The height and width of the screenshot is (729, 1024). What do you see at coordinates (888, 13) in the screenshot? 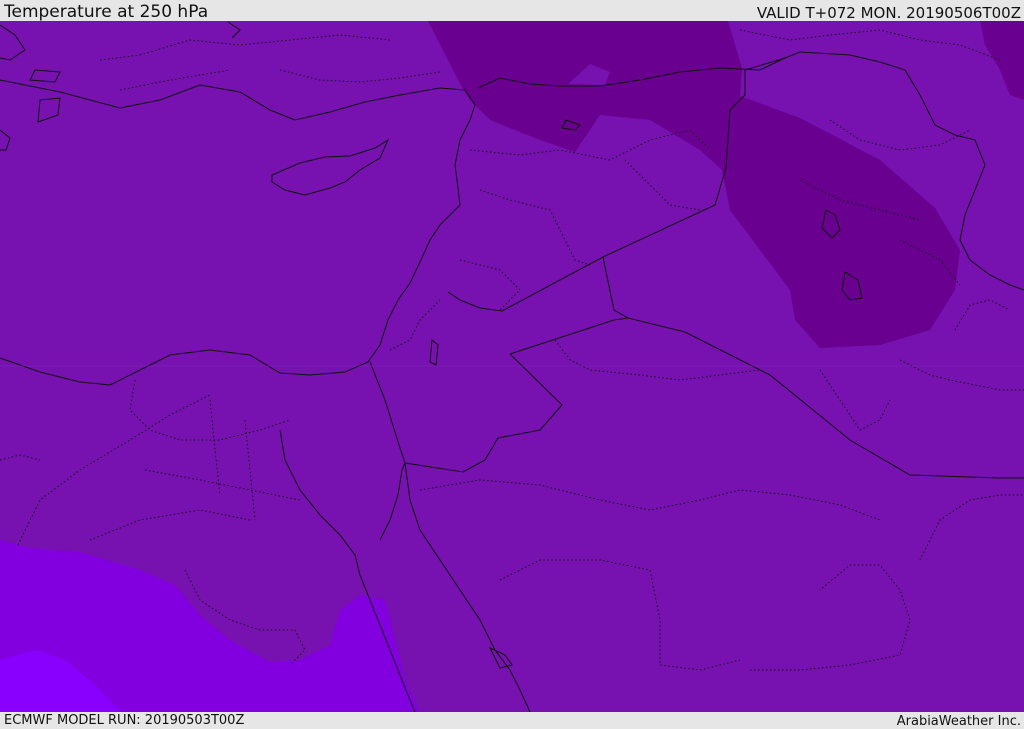
I see `valid-time: VALID T+072 MON. 20190506T00Z` at bounding box center [888, 13].